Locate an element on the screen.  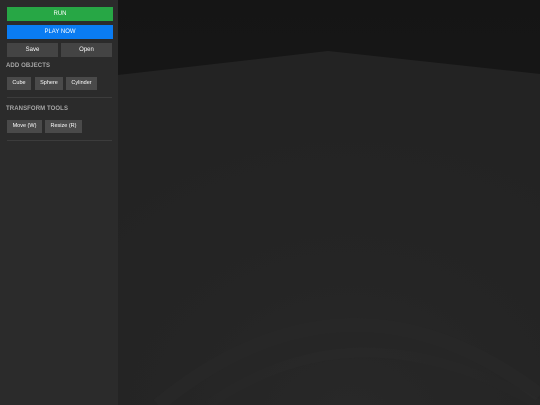
add-cube-button: Cube is located at coordinates (19, 83).